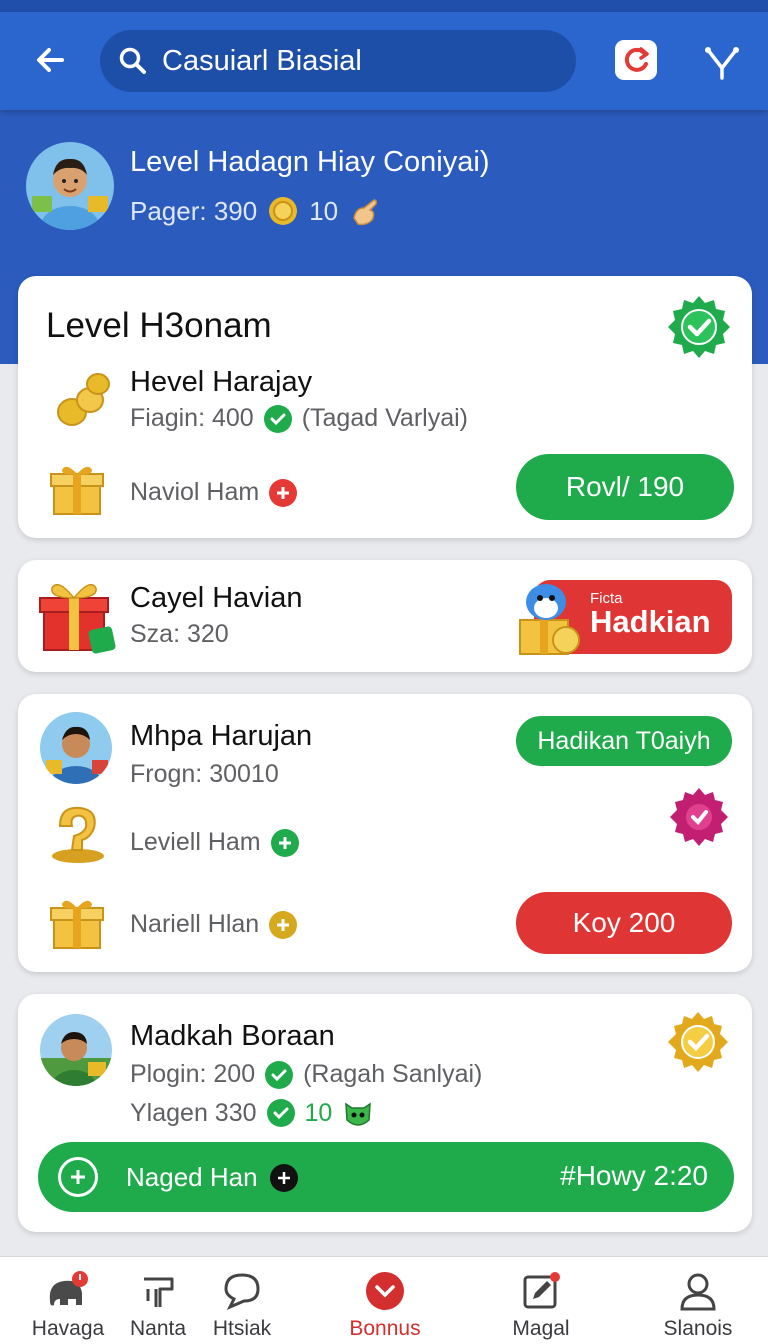 Image resolution: width=768 pixels, height=1344 pixels. I want to click on bar-label: Naged Han, so click(192, 1177).